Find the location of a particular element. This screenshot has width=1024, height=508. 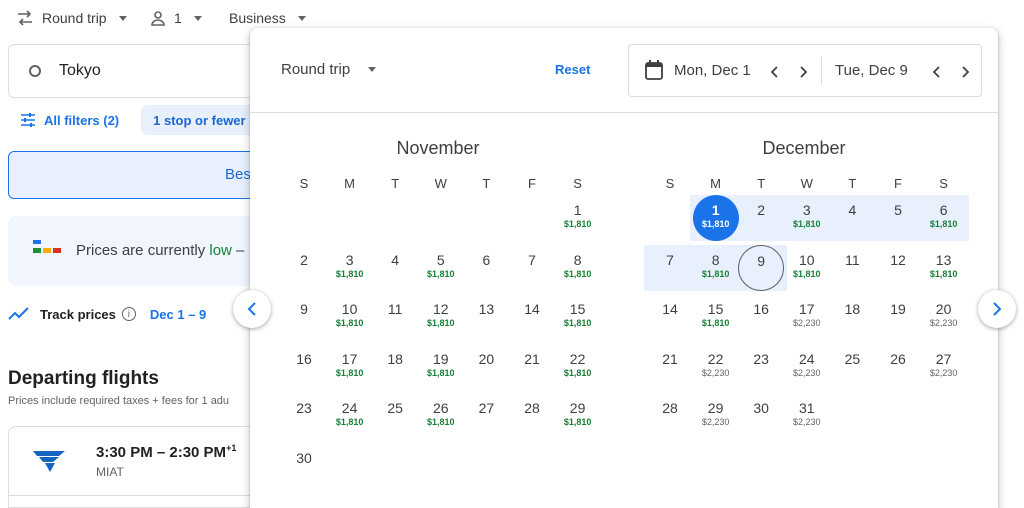

day-number: 11 is located at coordinates (852, 259).